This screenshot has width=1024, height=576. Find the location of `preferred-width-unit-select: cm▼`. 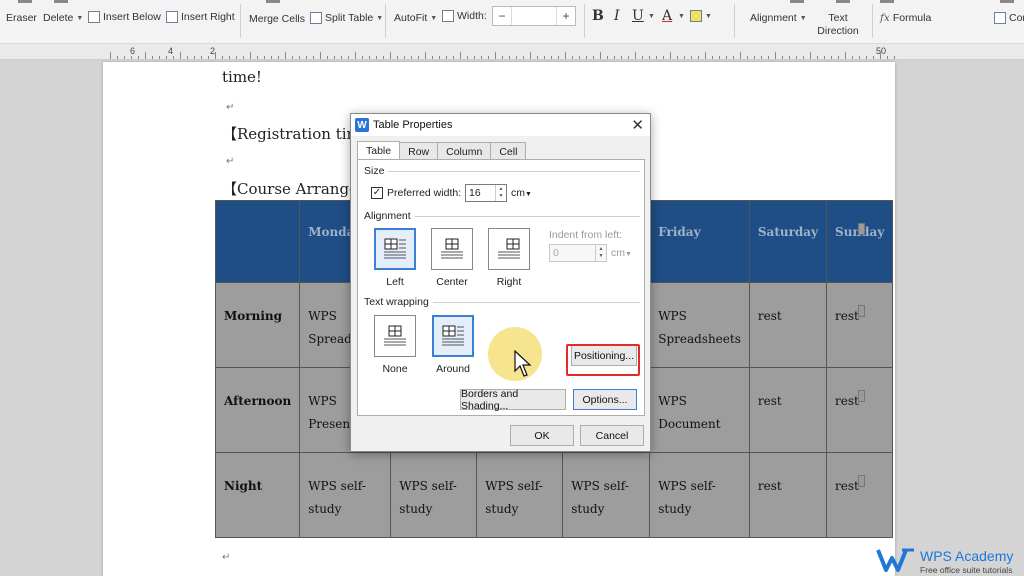

preferred-width-unit-select: cm▼ is located at coordinates (521, 193).